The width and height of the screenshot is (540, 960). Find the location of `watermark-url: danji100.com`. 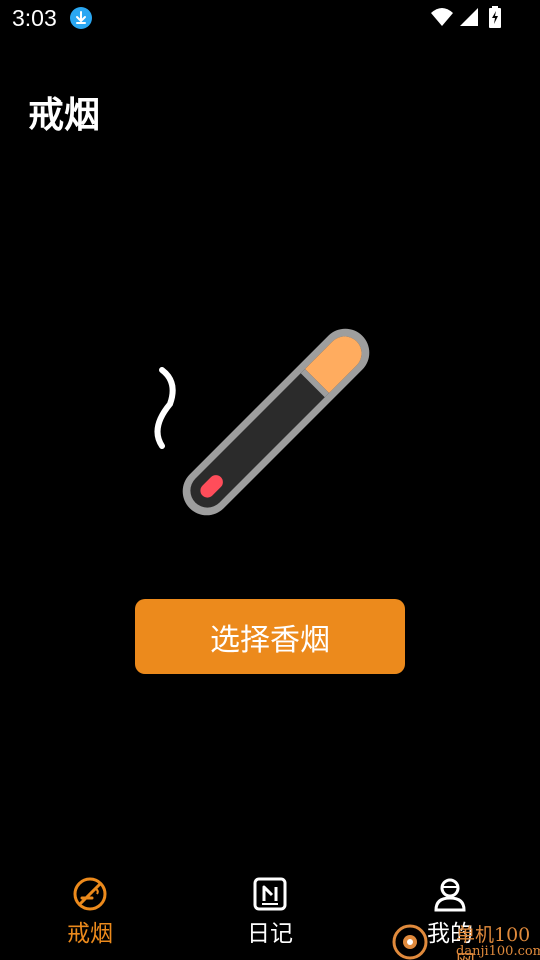

watermark-url: danji100.com is located at coordinates (498, 951).